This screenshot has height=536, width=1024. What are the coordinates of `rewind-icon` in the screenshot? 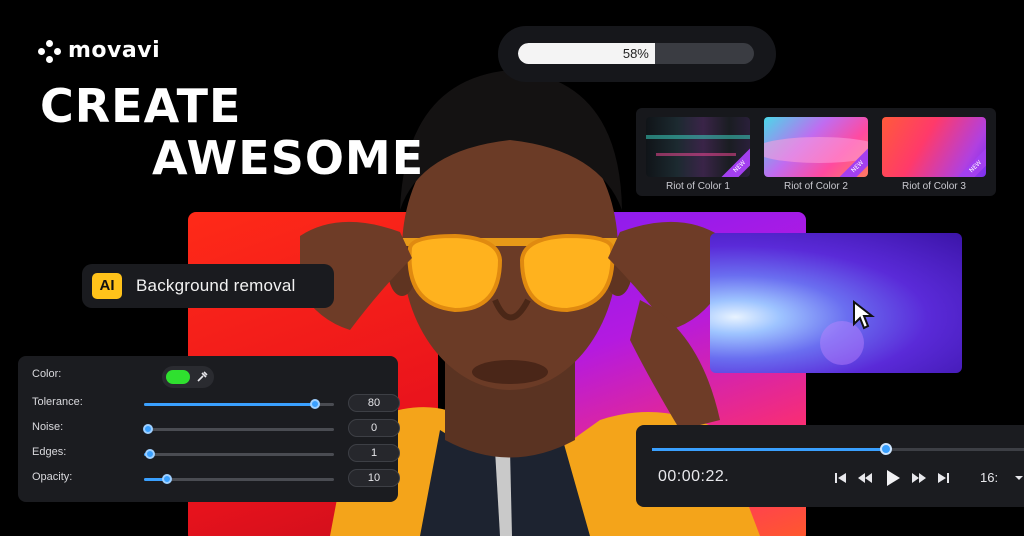 It's located at (865, 478).